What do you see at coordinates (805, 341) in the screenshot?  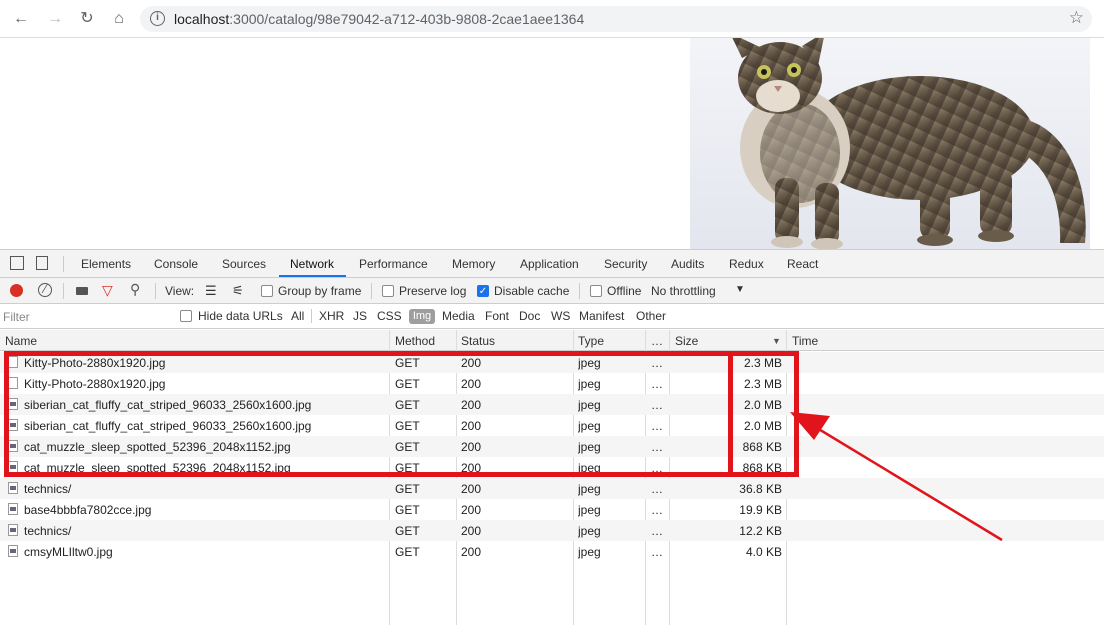 I see `column-time: Time` at bounding box center [805, 341].